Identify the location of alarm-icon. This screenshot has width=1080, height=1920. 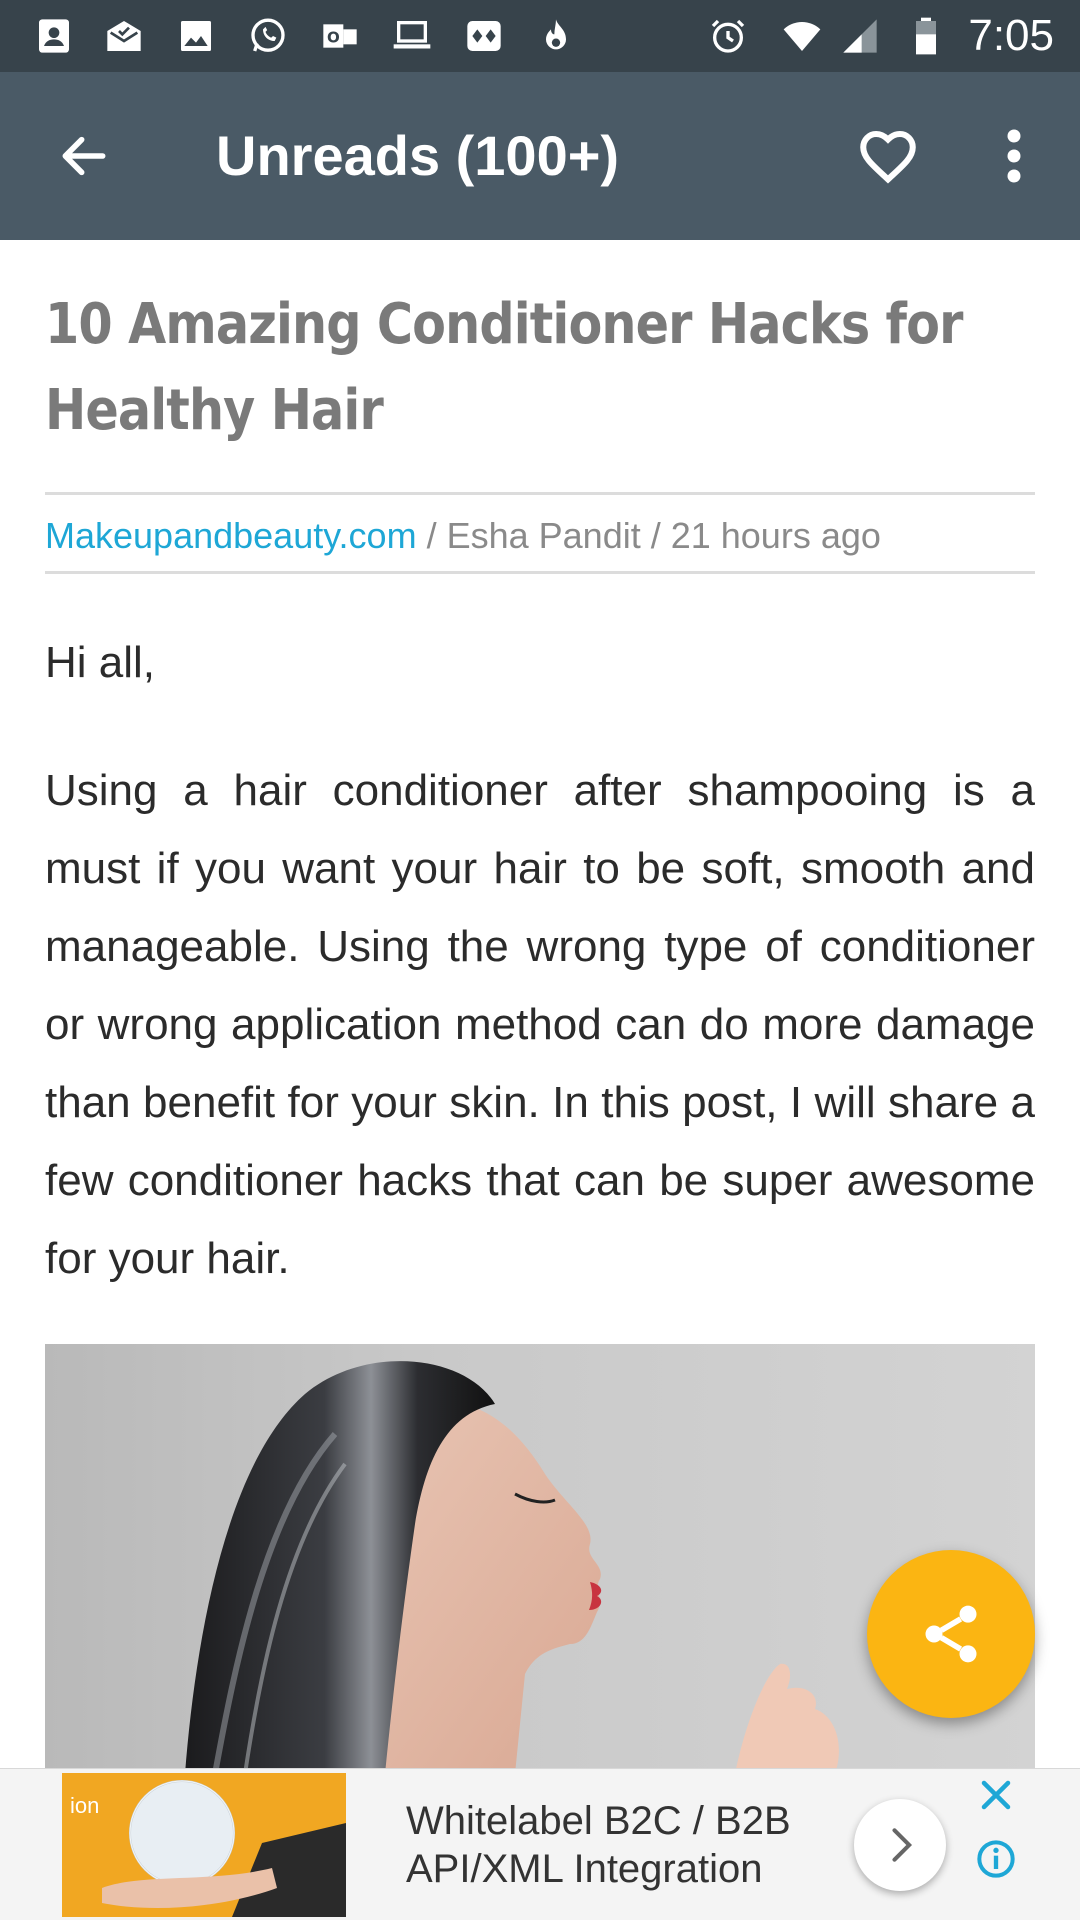
(728, 36).